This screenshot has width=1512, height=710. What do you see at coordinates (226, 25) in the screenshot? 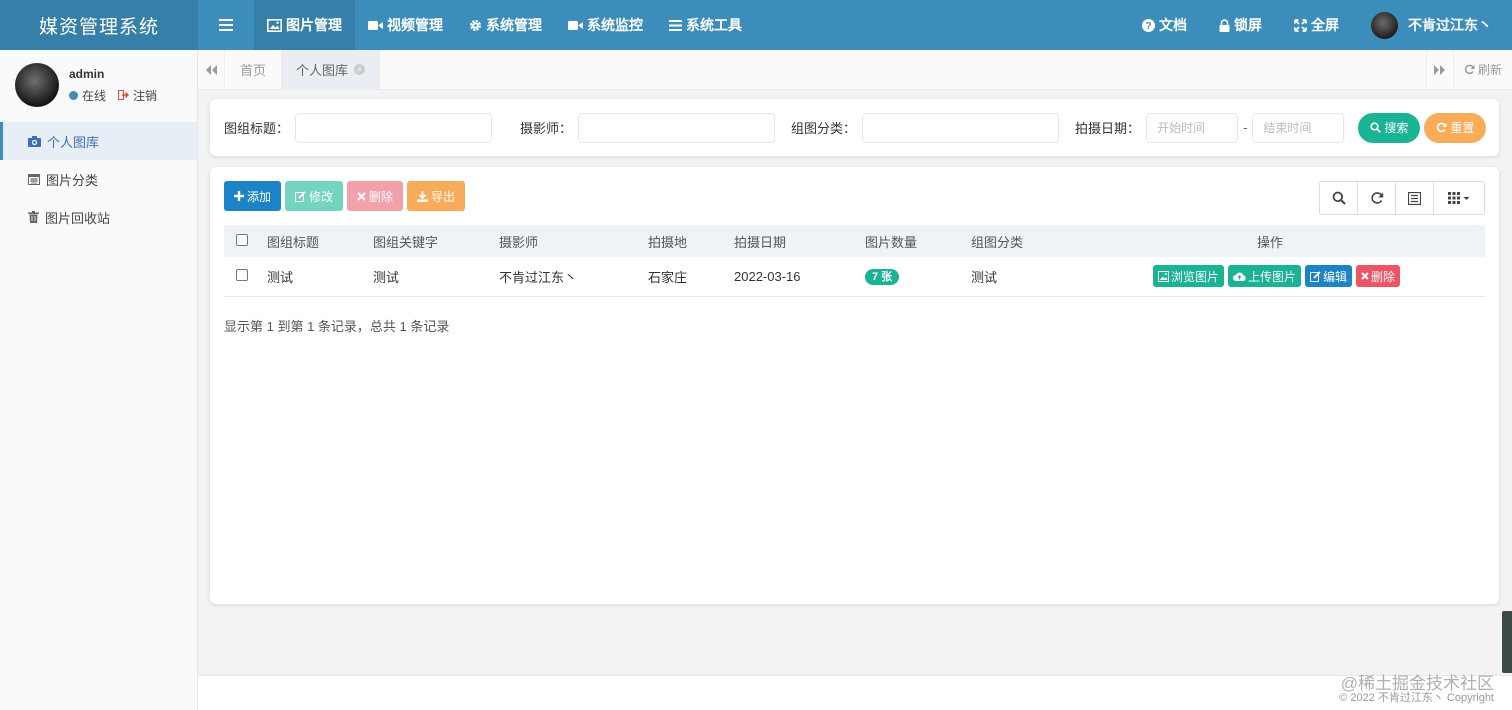
I see `menu-toggle-icon` at bounding box center [226, 25].